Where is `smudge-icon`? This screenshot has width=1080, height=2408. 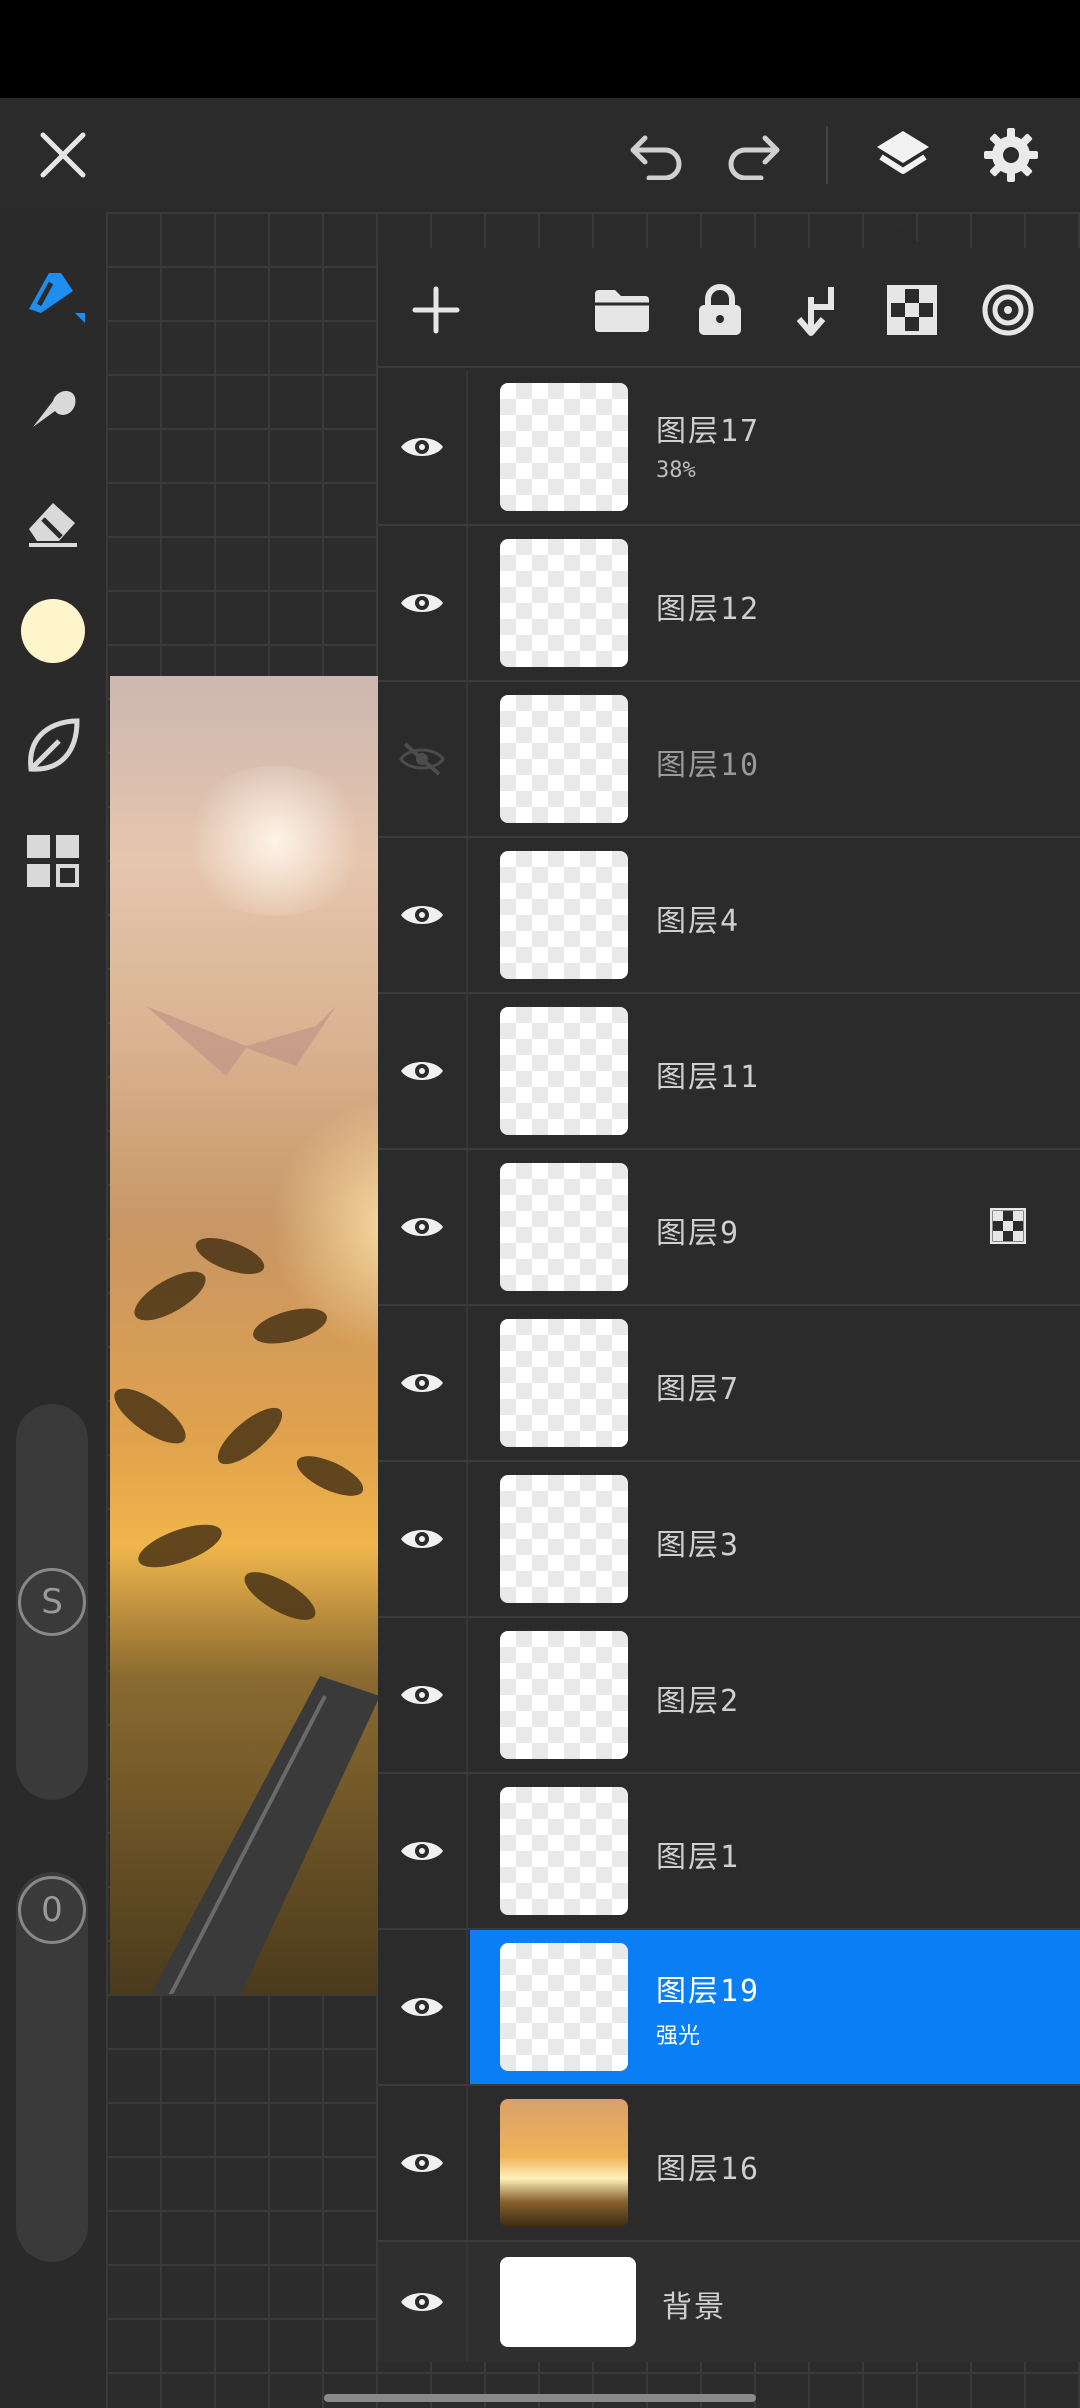
smudge-icon is located at coordinates (54, 408).